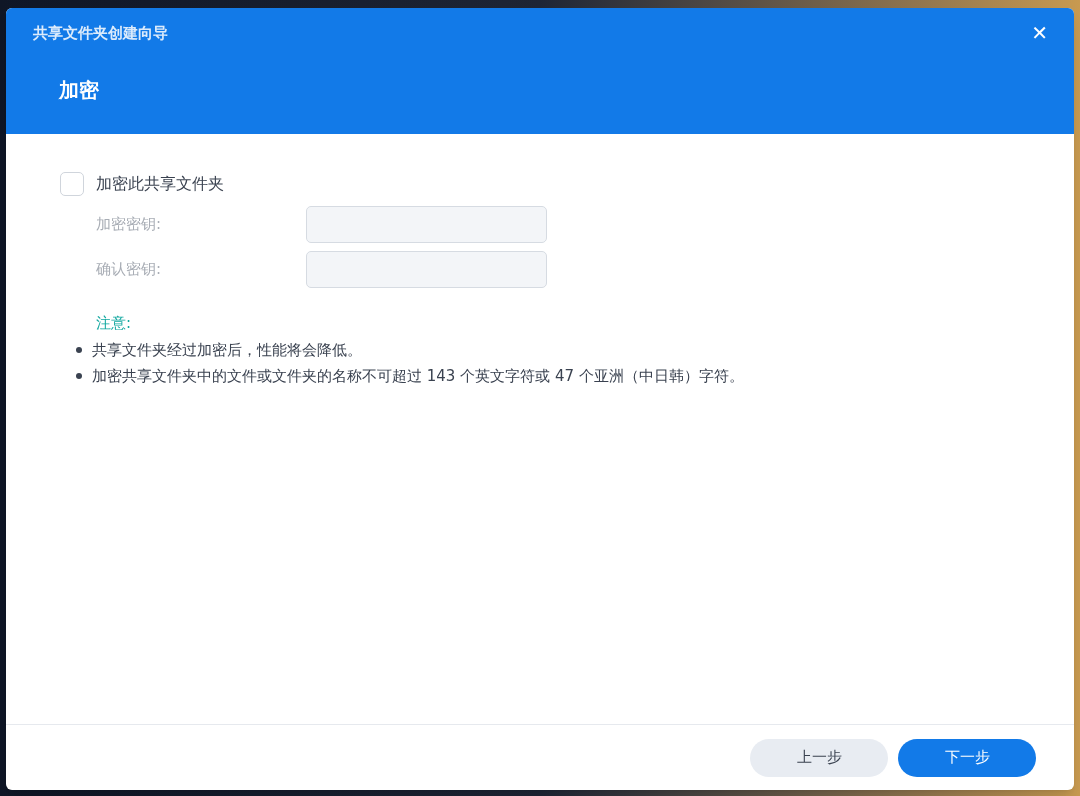  Describe the element at coordinates (967, 757) in the screenshot. I see `next-button: 下一步` at that location.